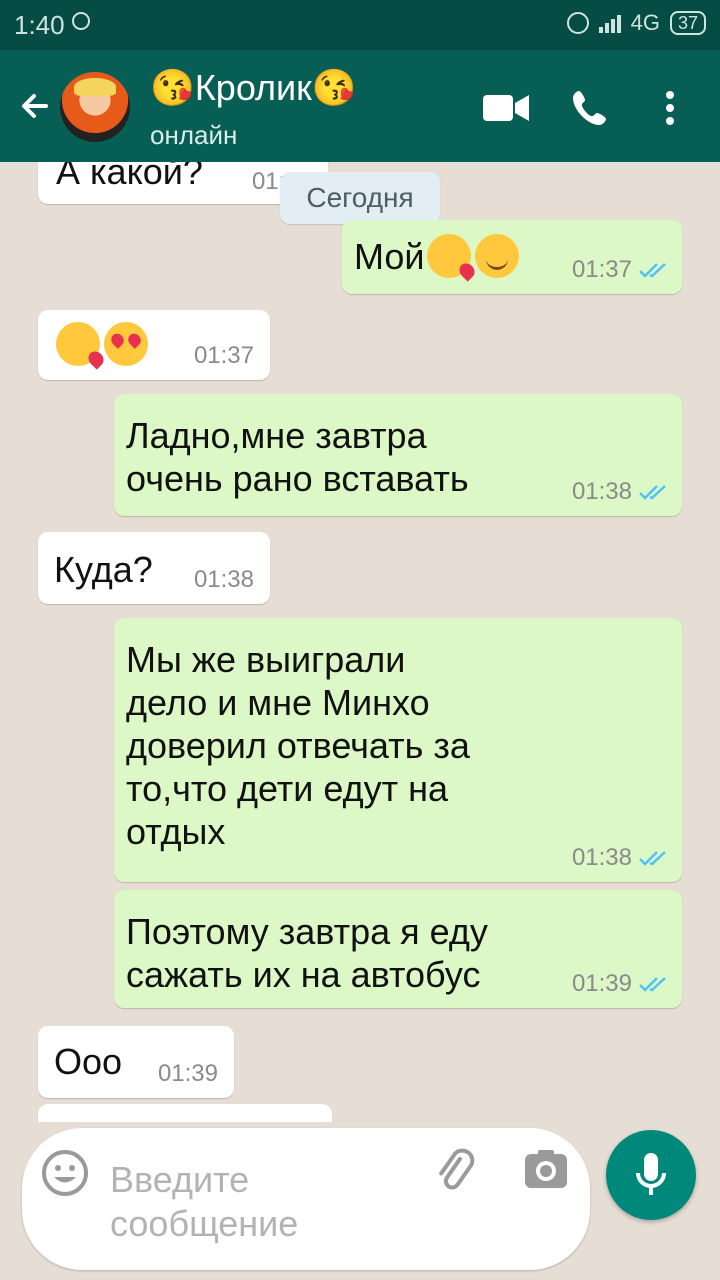 The height and width of the screenshot is (1280, 720). What do you see at coordinates (496, 256) in the screenshot?
I see `smile-emoji-icon` at bounding box center [496, 256].